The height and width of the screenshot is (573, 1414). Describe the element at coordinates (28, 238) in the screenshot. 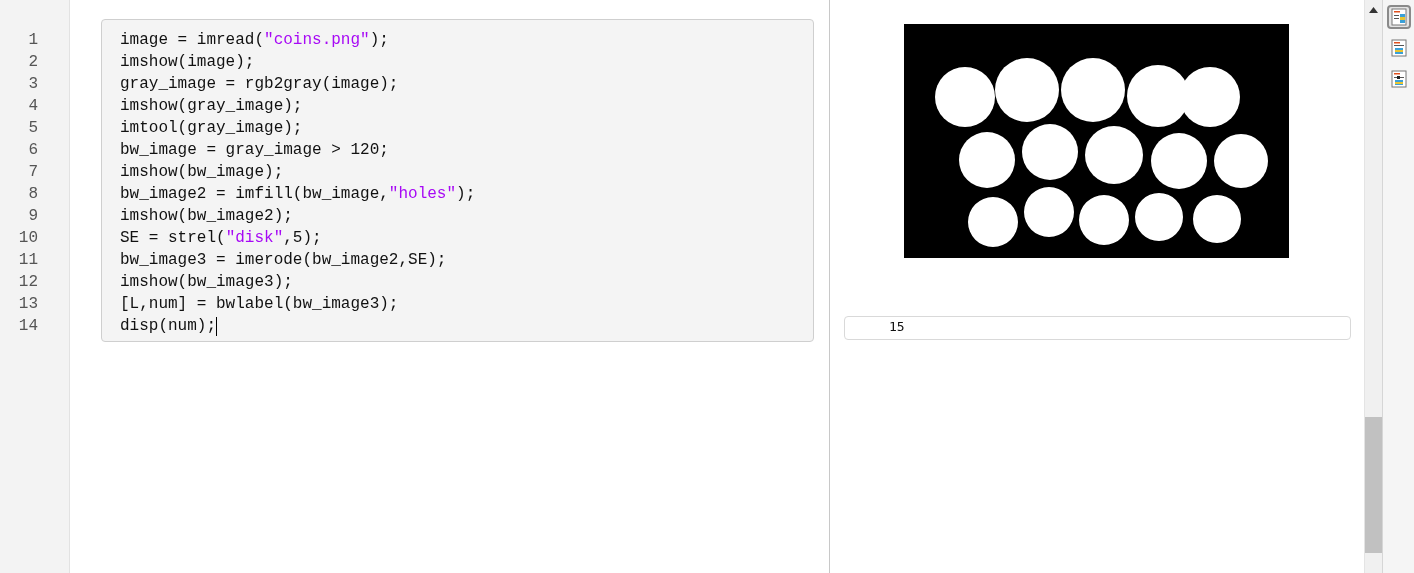

I see `line-number: 10` at that location.